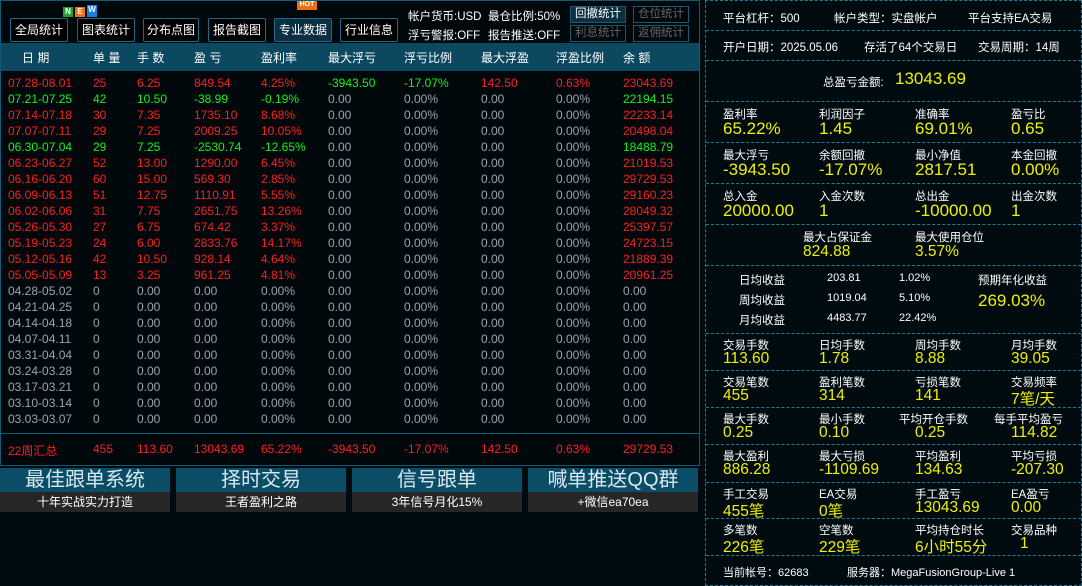 The height and width of the screenshot is (586, 1082). Describe the element at coordinates (149, 115) in the screenshot. I see `table-cell: 7.35` at that location.